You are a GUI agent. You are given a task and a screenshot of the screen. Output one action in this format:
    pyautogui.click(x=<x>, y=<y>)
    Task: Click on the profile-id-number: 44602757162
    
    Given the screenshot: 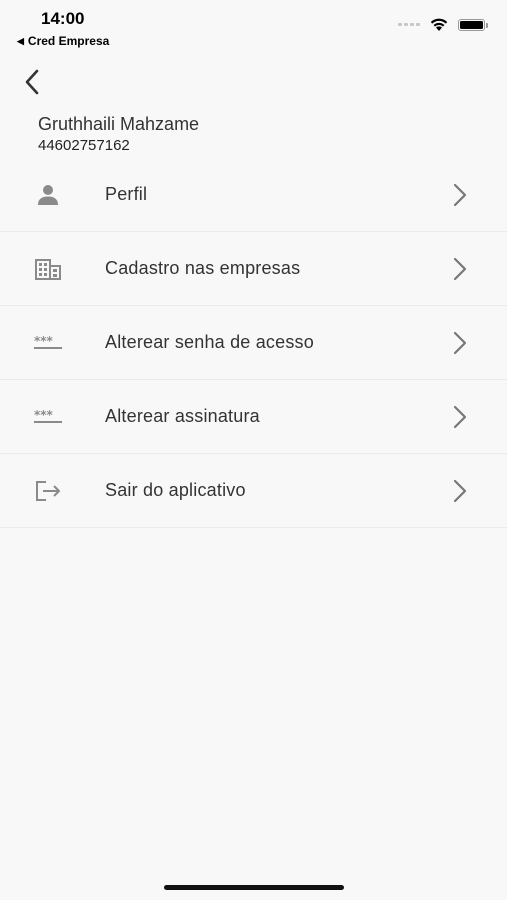 What is the action you would take?
    pyautogui.click(x=84, y=145)
    